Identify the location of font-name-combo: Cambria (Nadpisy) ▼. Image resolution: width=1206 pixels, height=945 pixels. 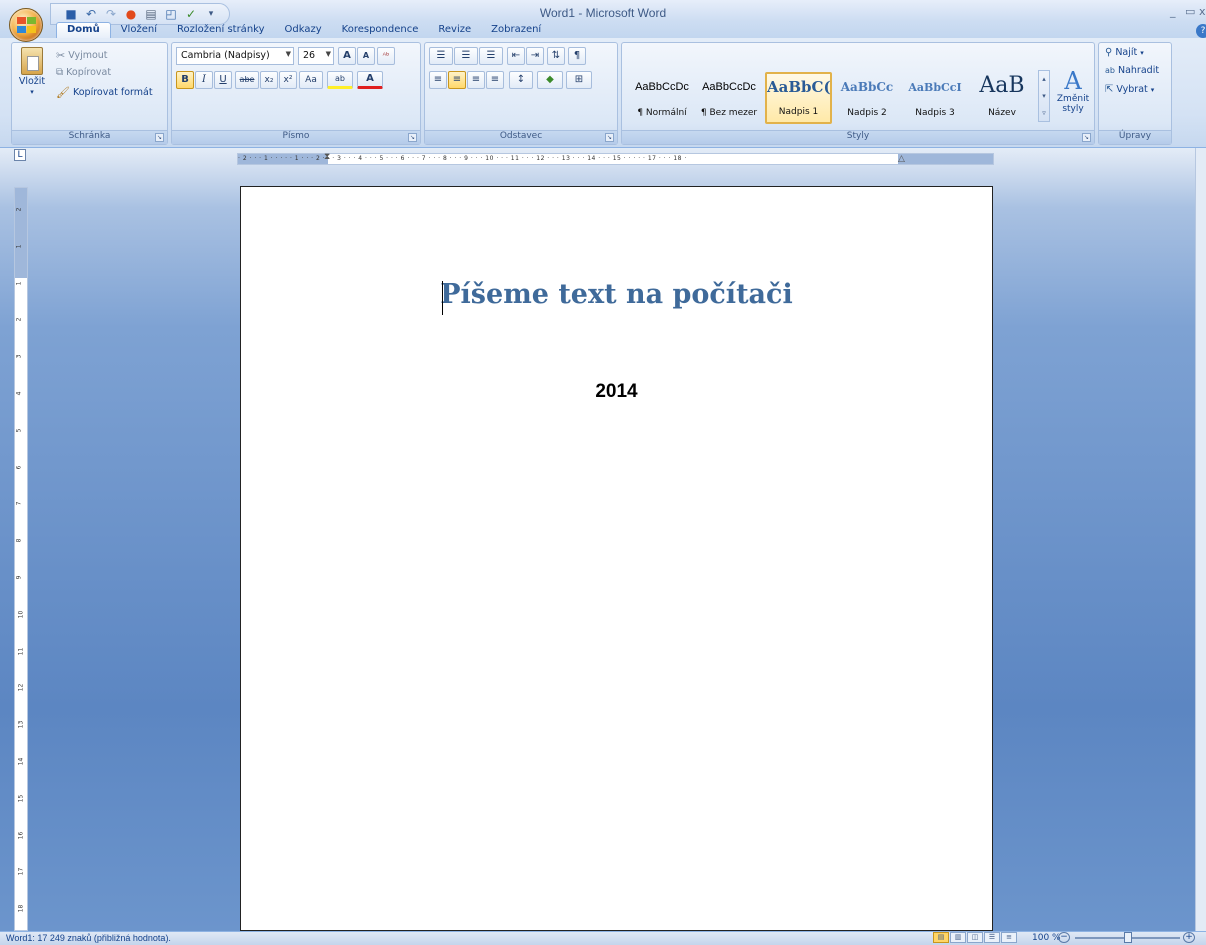
(235, 56).